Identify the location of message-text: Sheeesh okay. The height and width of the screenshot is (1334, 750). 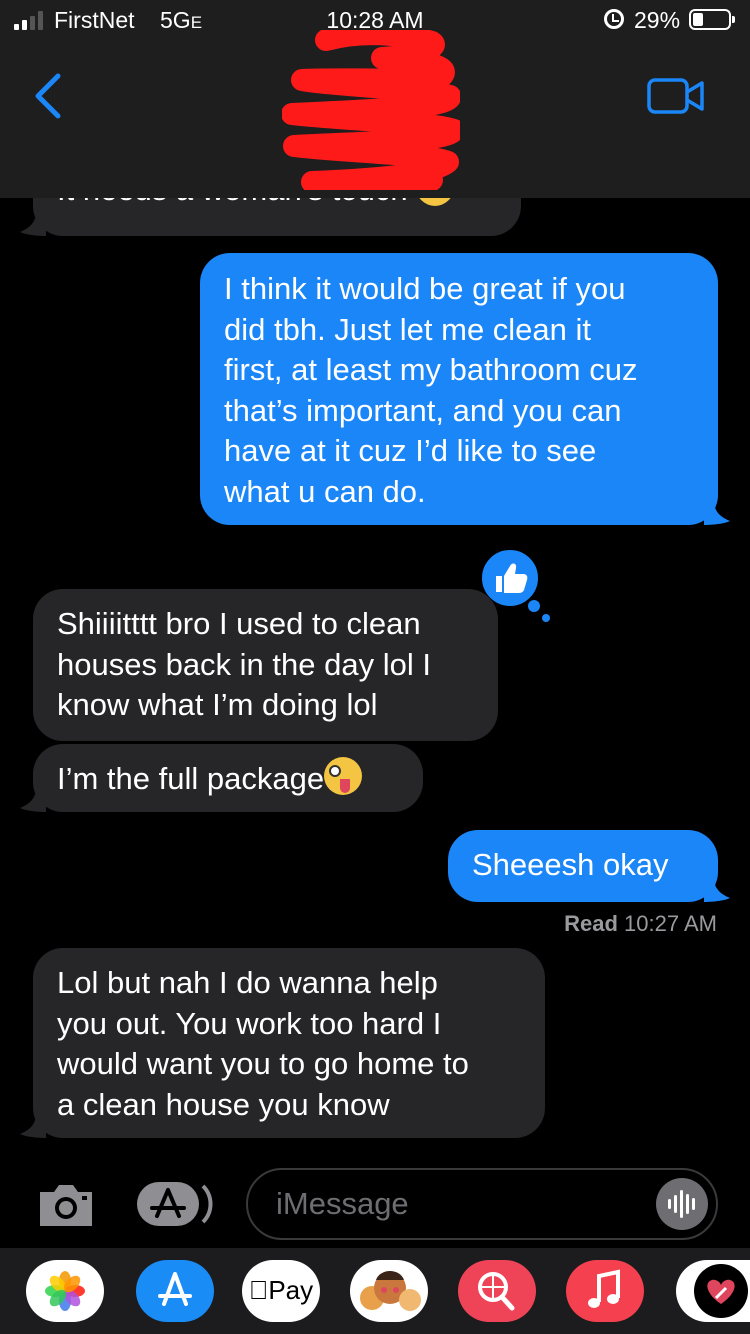
(570, 864).